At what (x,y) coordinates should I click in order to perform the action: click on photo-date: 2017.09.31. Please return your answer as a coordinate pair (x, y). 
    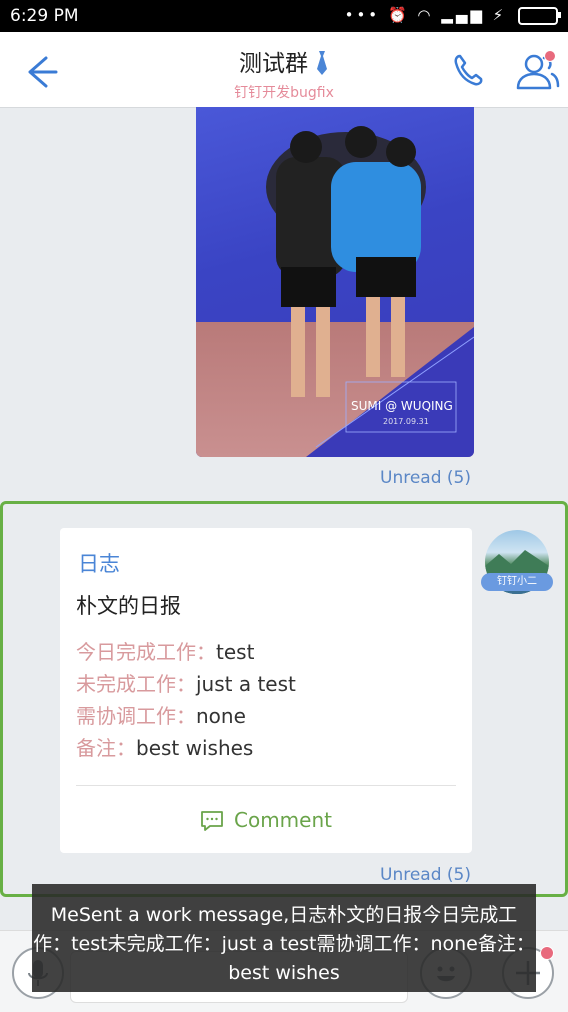
    Looking at the image, I should click on (406, 421).